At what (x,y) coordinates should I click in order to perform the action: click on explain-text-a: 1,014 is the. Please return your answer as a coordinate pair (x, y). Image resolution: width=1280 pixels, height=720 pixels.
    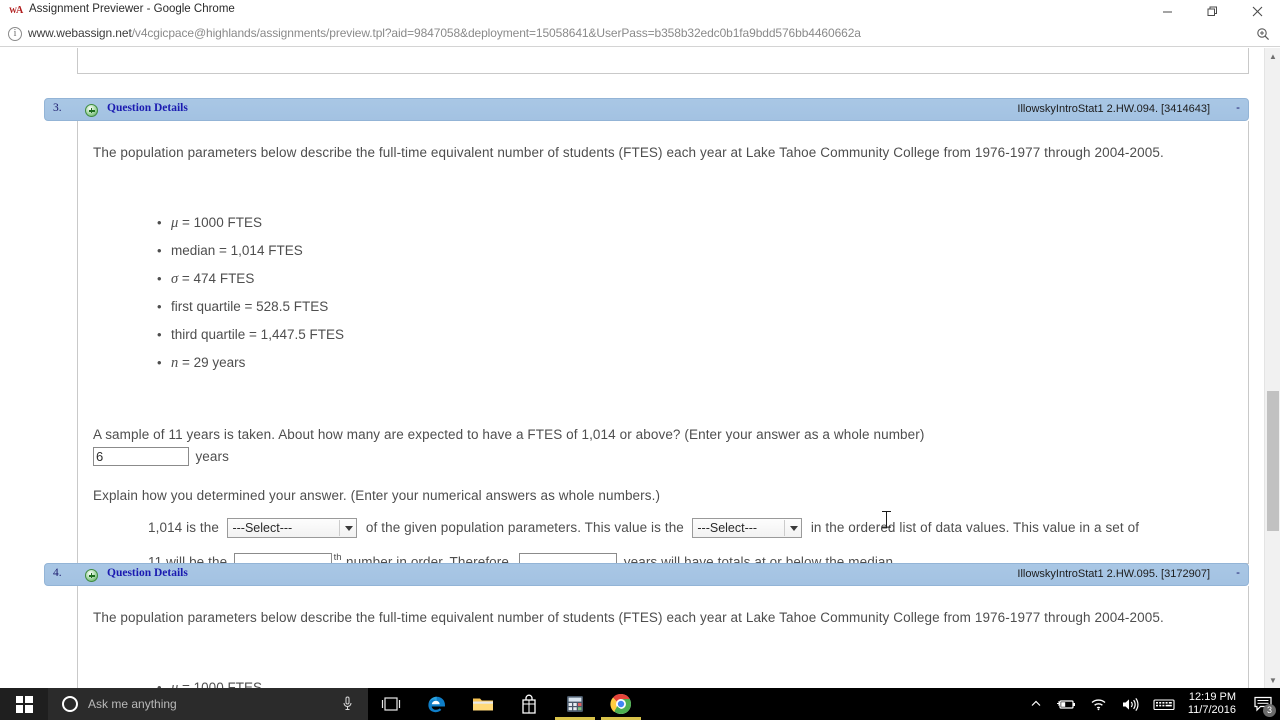
    Looking at the image, I should click on (184, 527).